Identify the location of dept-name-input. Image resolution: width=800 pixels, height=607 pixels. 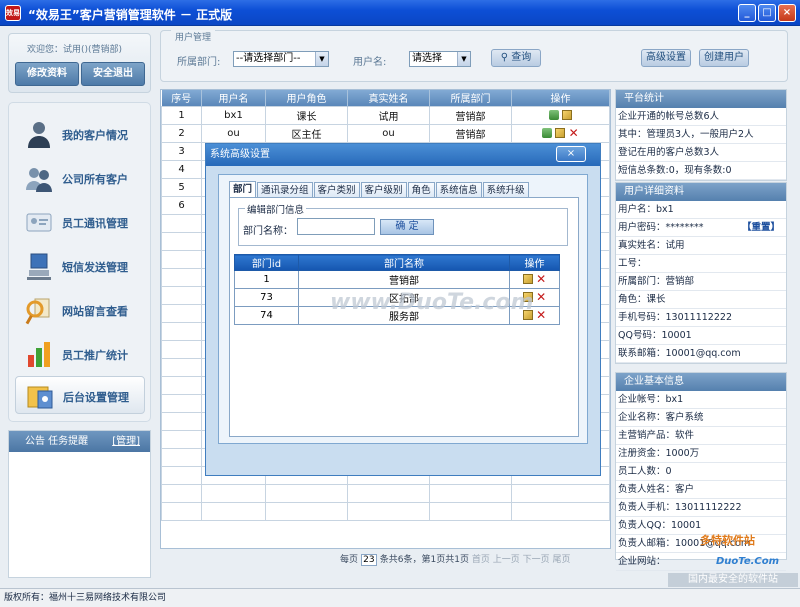
(336, 226).